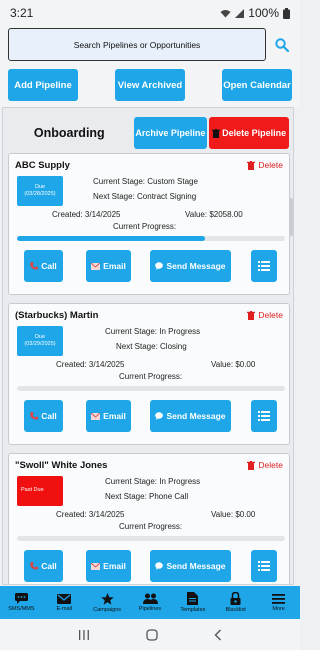 The height and width of the screenshot is (650, 320). What do you see at coordinates (193, 610) in the screenshot?
I see `nav-label: Templates` at bounding box center [193, 610].